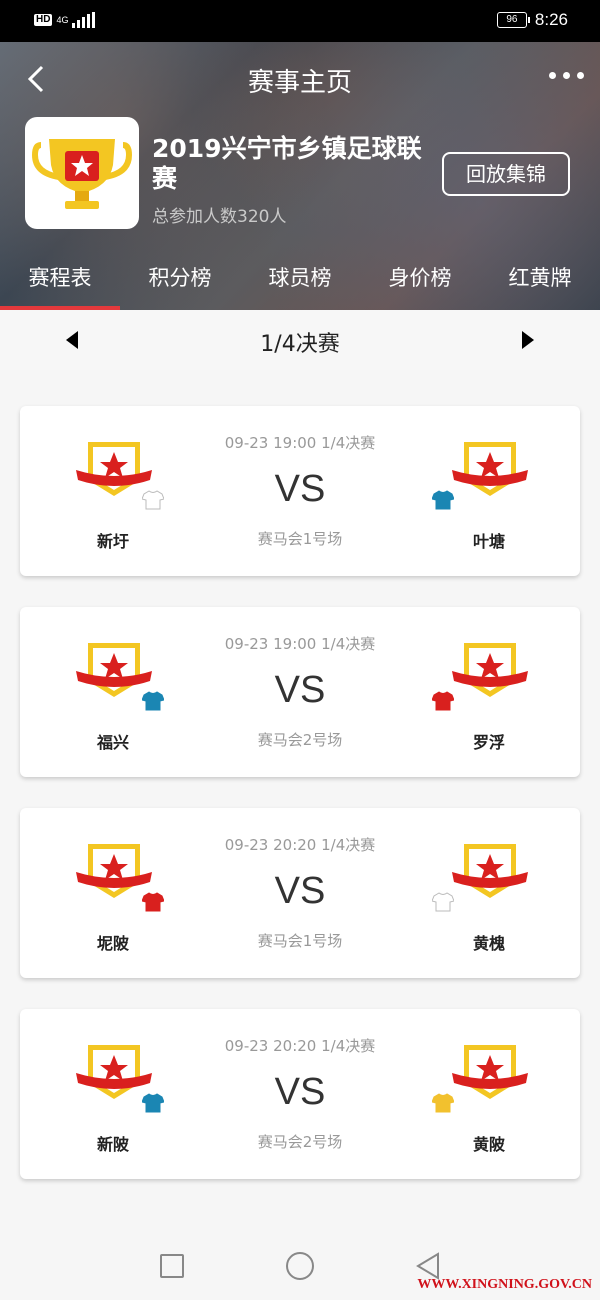 The width and height of the screenshot is (600, 1300). Describe the element at coordinates (428, 1266) in the screenshot. I see `nav-back-icon` at that location.